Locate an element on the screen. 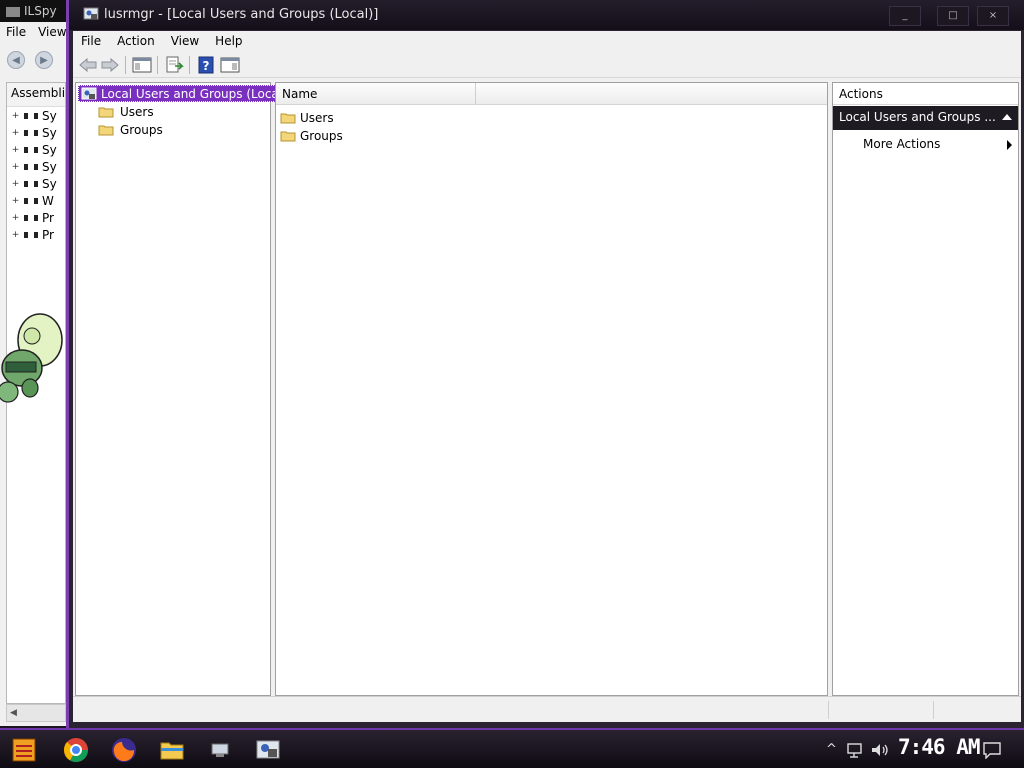 The width and height of the screenshot is (1024, 768). column-header-filler is located at coordinates (651, 94).